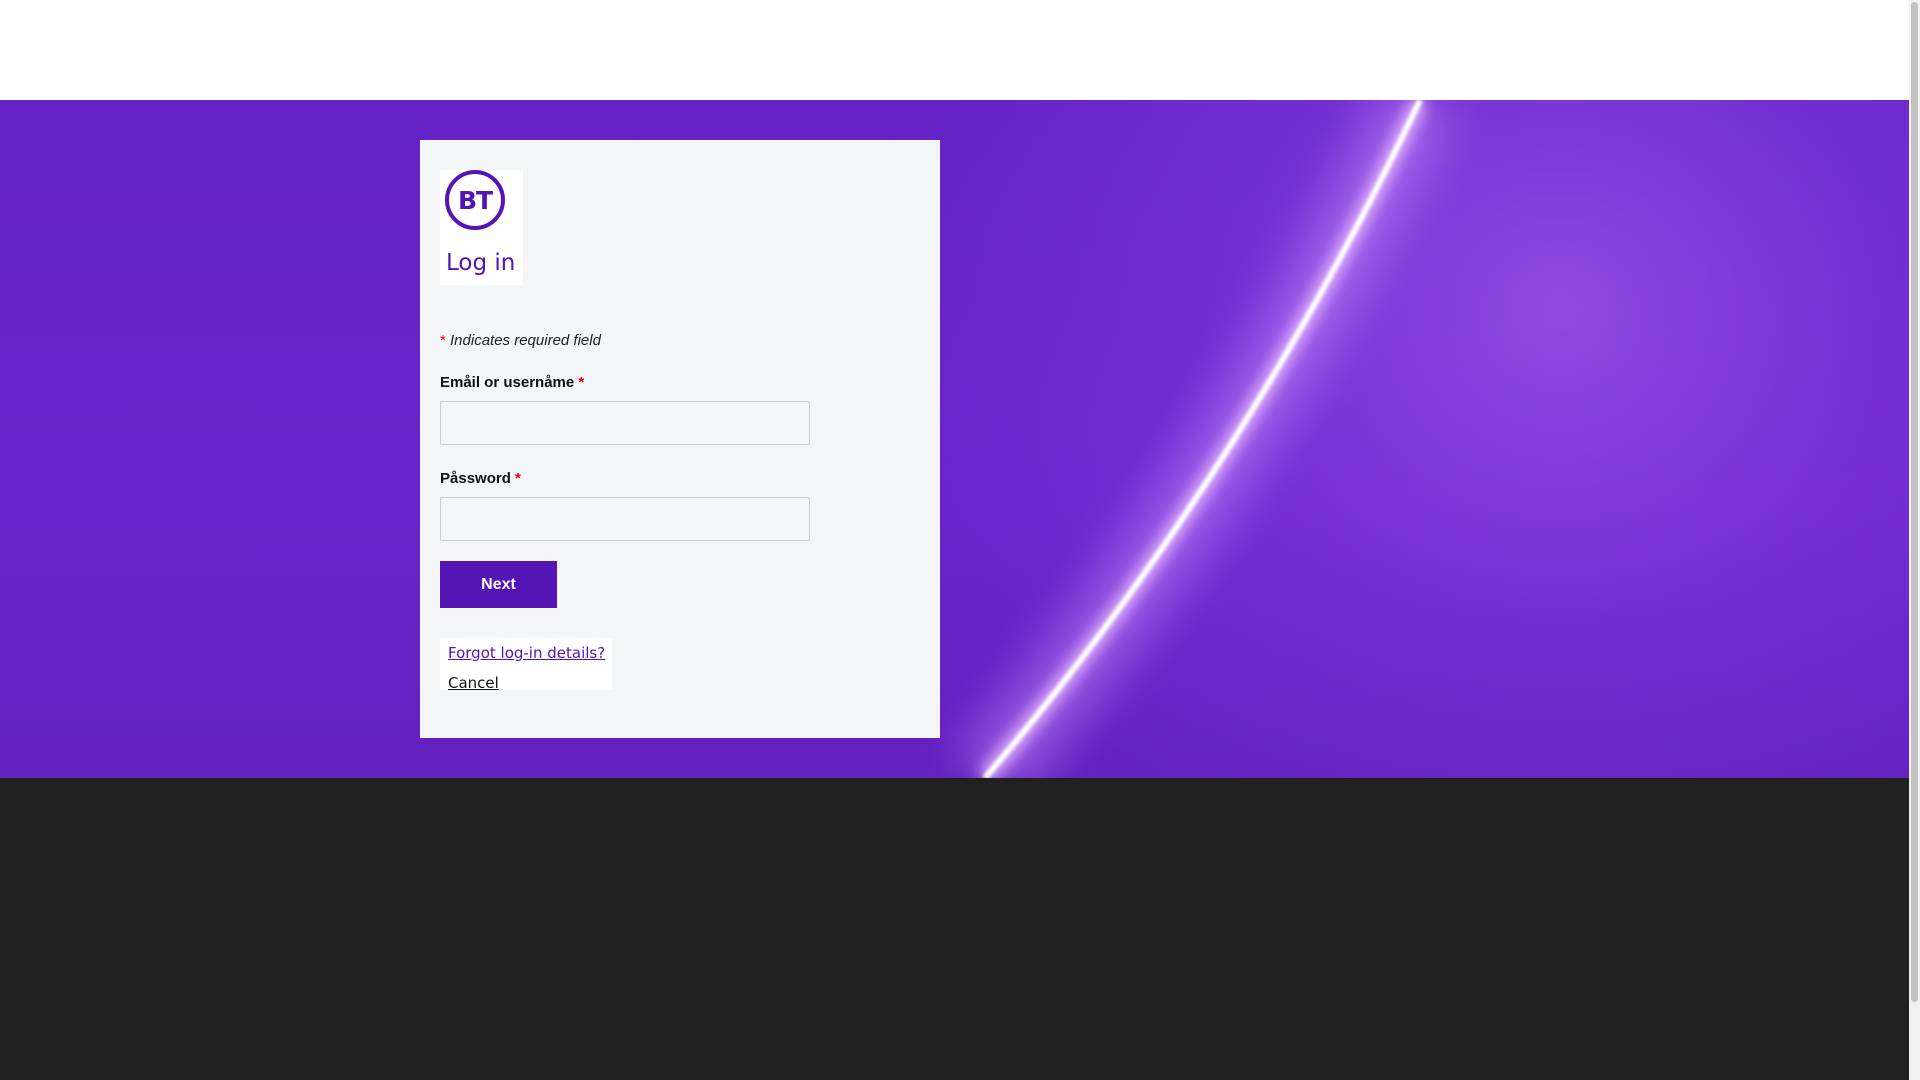 This screenshot has height=1080, width=1920. I want to click on required-note-text: Indicates required field, so click(525, 340).